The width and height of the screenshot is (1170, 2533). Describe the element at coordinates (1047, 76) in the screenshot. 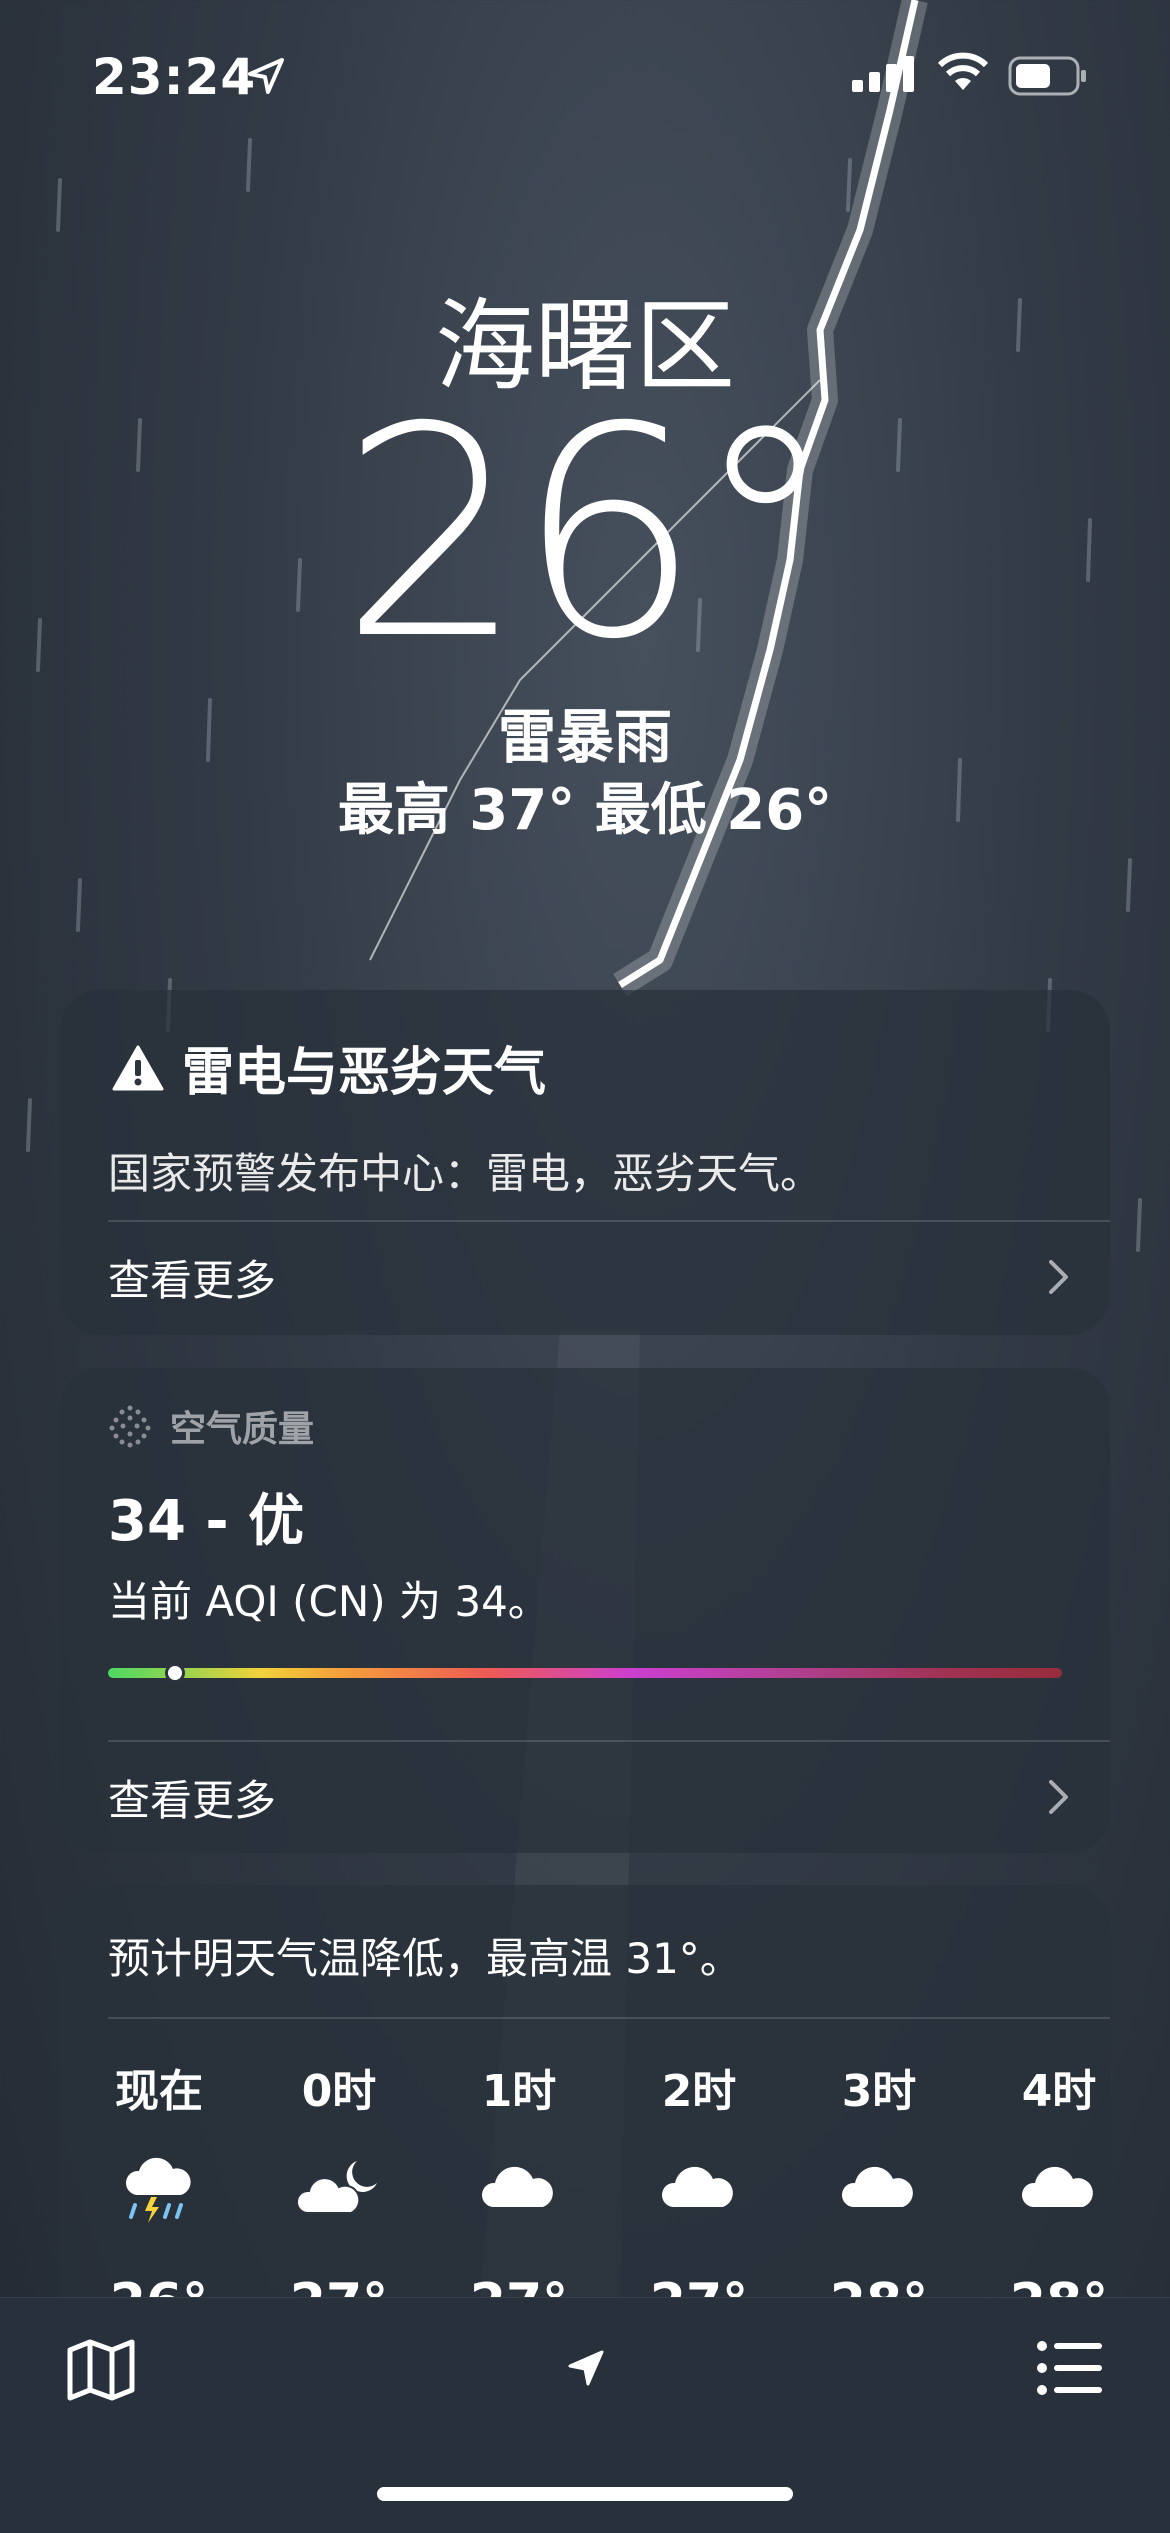

I see `battery-icon` at that location.